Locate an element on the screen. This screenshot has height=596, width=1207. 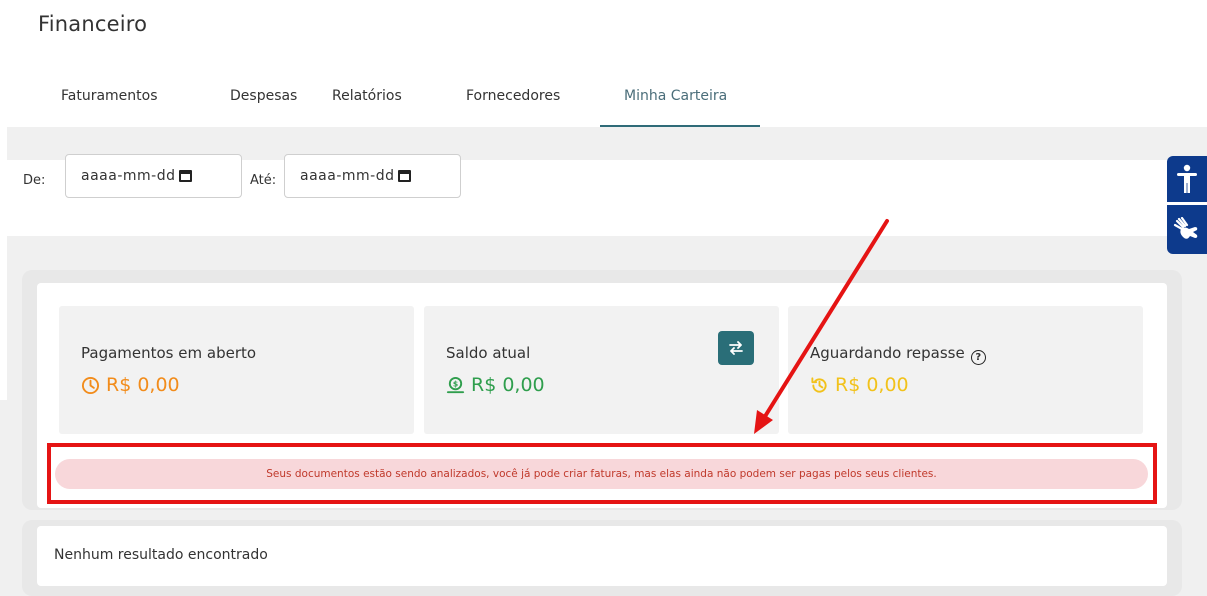
page-title: Financeiro is located at coordinates (93, 24).